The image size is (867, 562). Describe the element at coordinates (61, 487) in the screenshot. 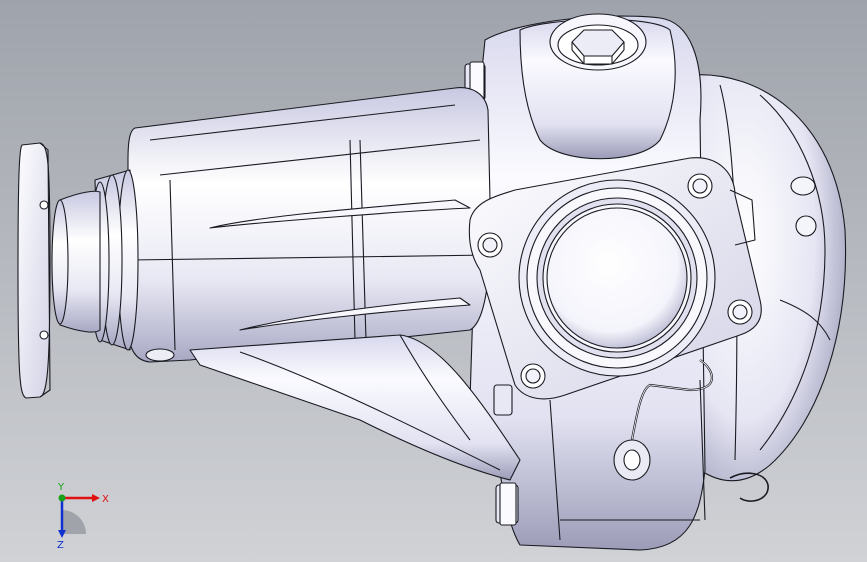

I see `y-axis-label: Y` at that location.